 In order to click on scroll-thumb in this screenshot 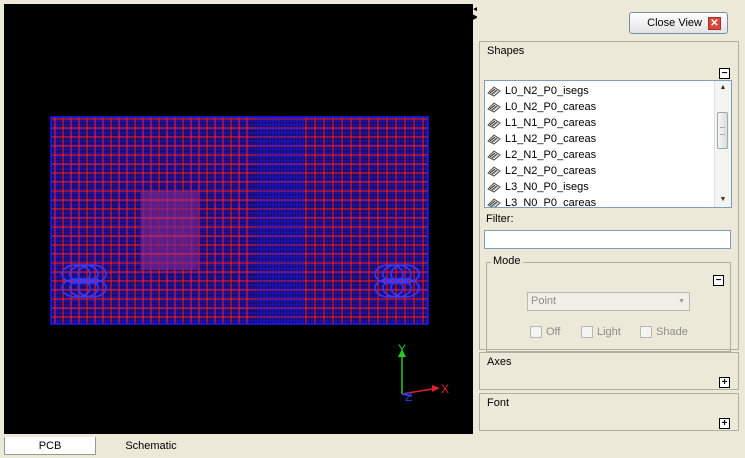, I will do `click(722, 130)`.